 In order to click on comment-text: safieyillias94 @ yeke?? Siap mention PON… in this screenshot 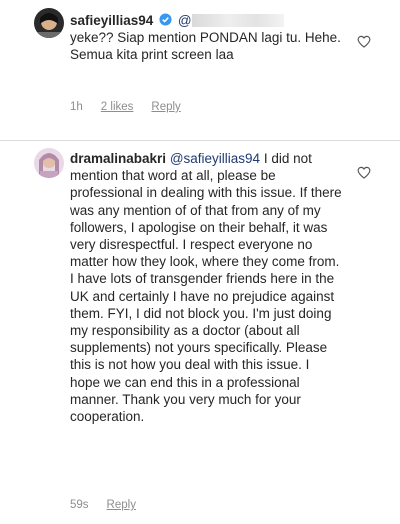, I will do `click(206, 38)`.